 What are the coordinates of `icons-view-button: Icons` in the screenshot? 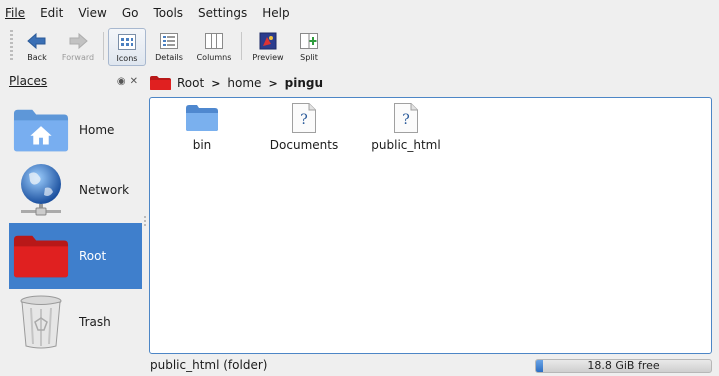 It's located at (127, 47).